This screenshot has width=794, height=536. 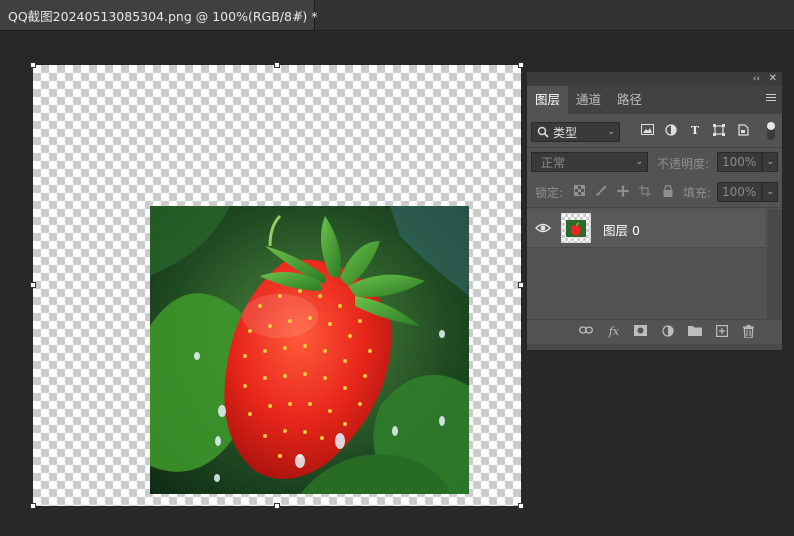 I want to click on transform-handle-top-right, so click(x=521, y=65).